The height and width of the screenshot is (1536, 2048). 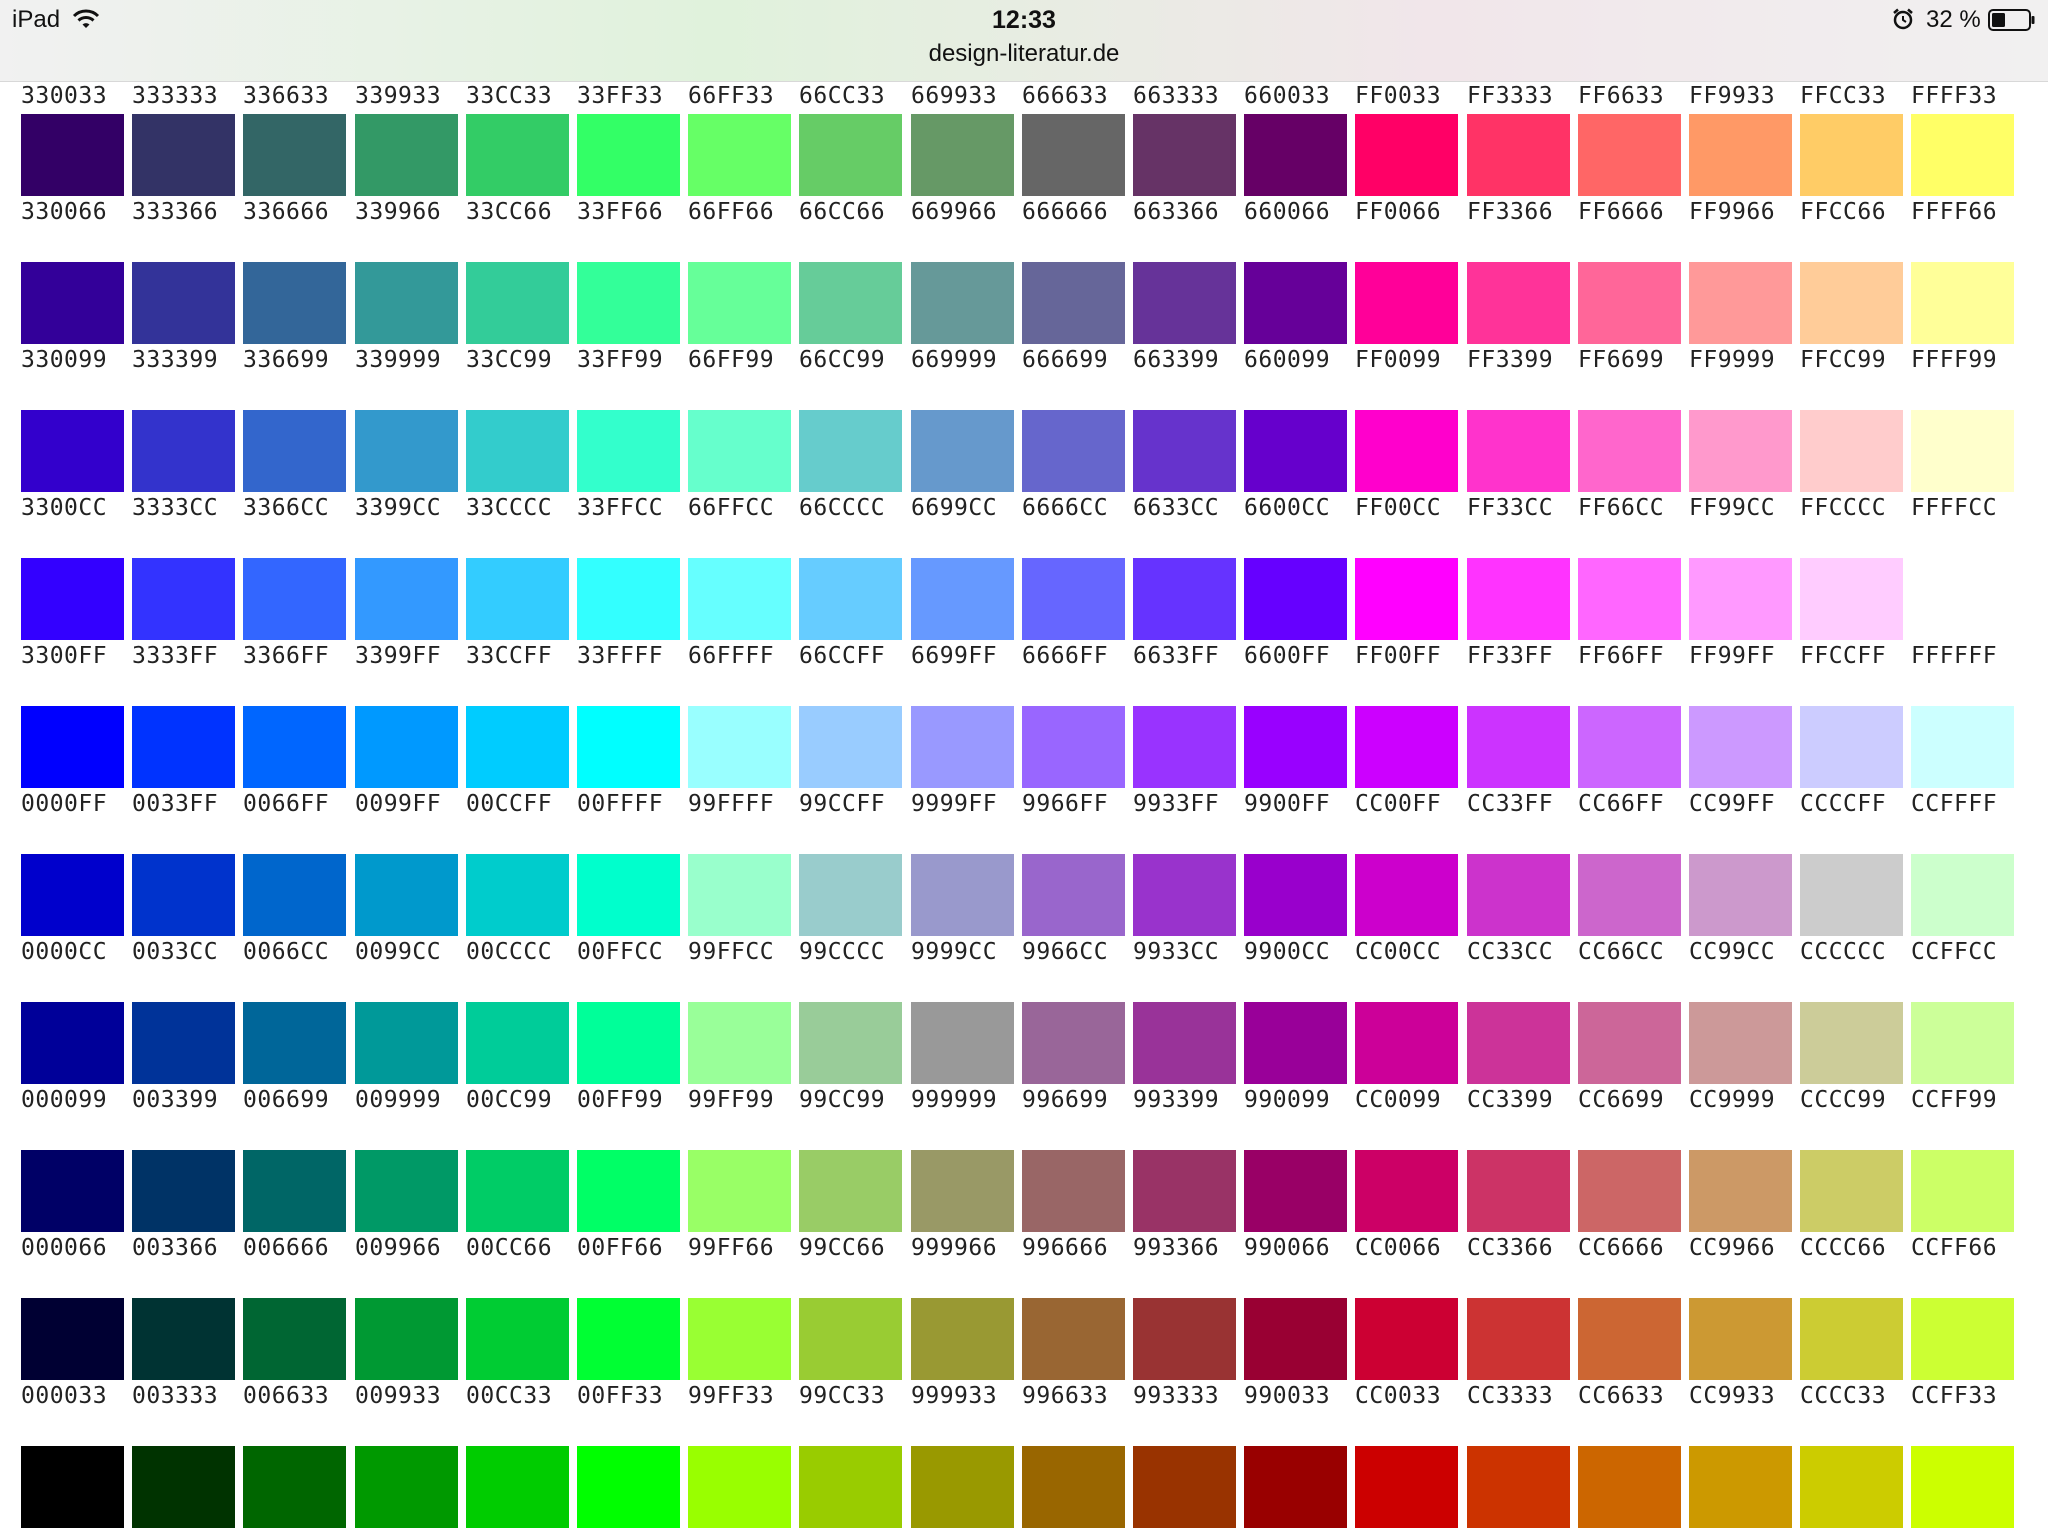 I want to click on color-cell: 009999, so click(x=410, y=1076).